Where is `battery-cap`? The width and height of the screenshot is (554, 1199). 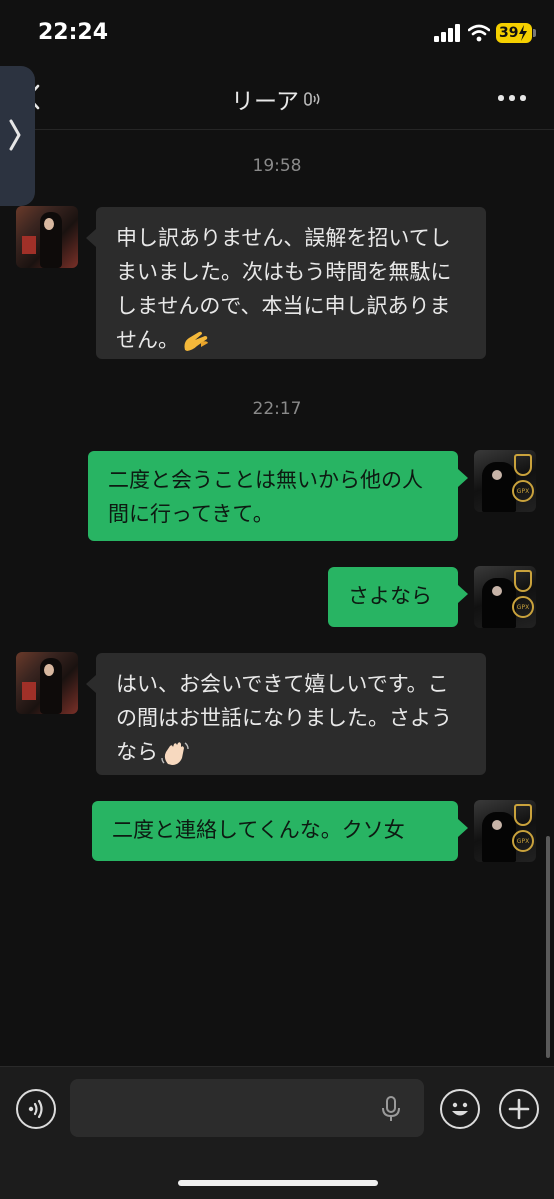
battery-cap is located at coordinates (534, 33).